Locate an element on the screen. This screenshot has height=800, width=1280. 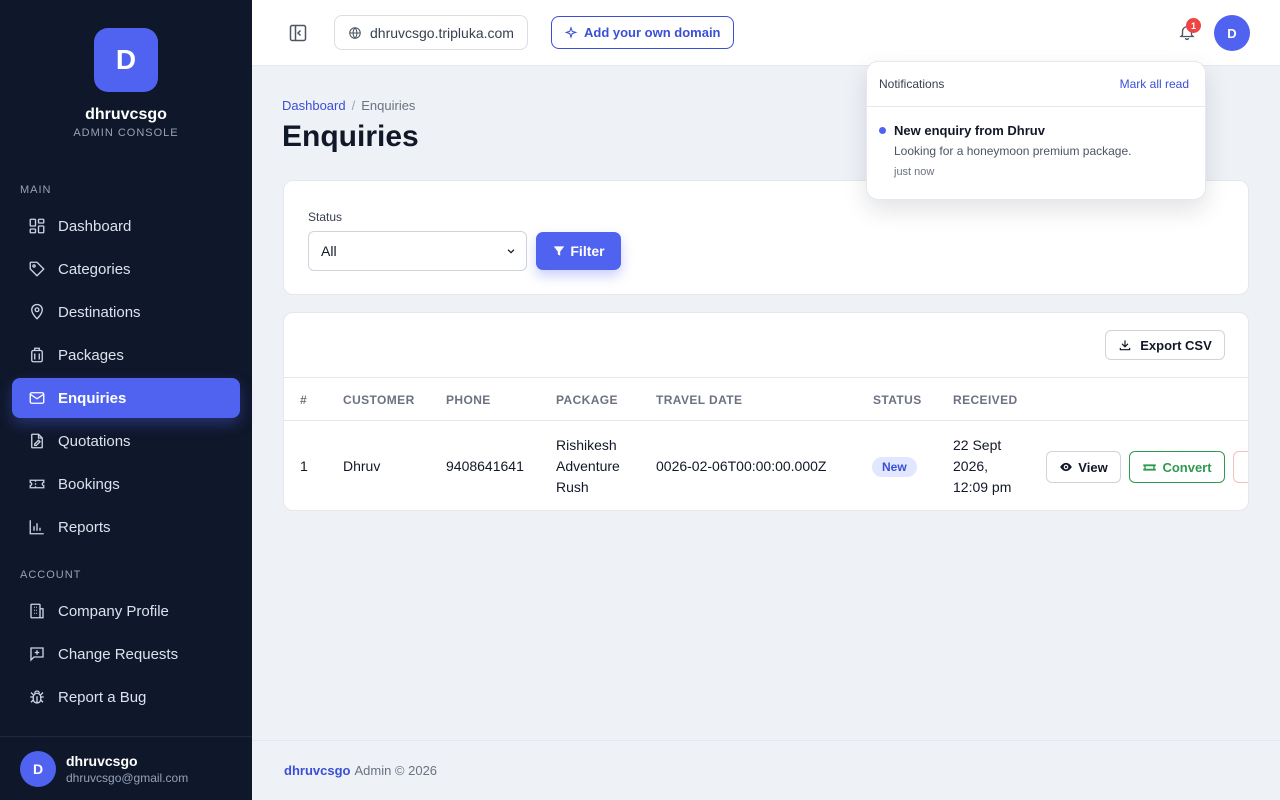
sidebar-item-packages: Packages is located at coordinates (126, 355).